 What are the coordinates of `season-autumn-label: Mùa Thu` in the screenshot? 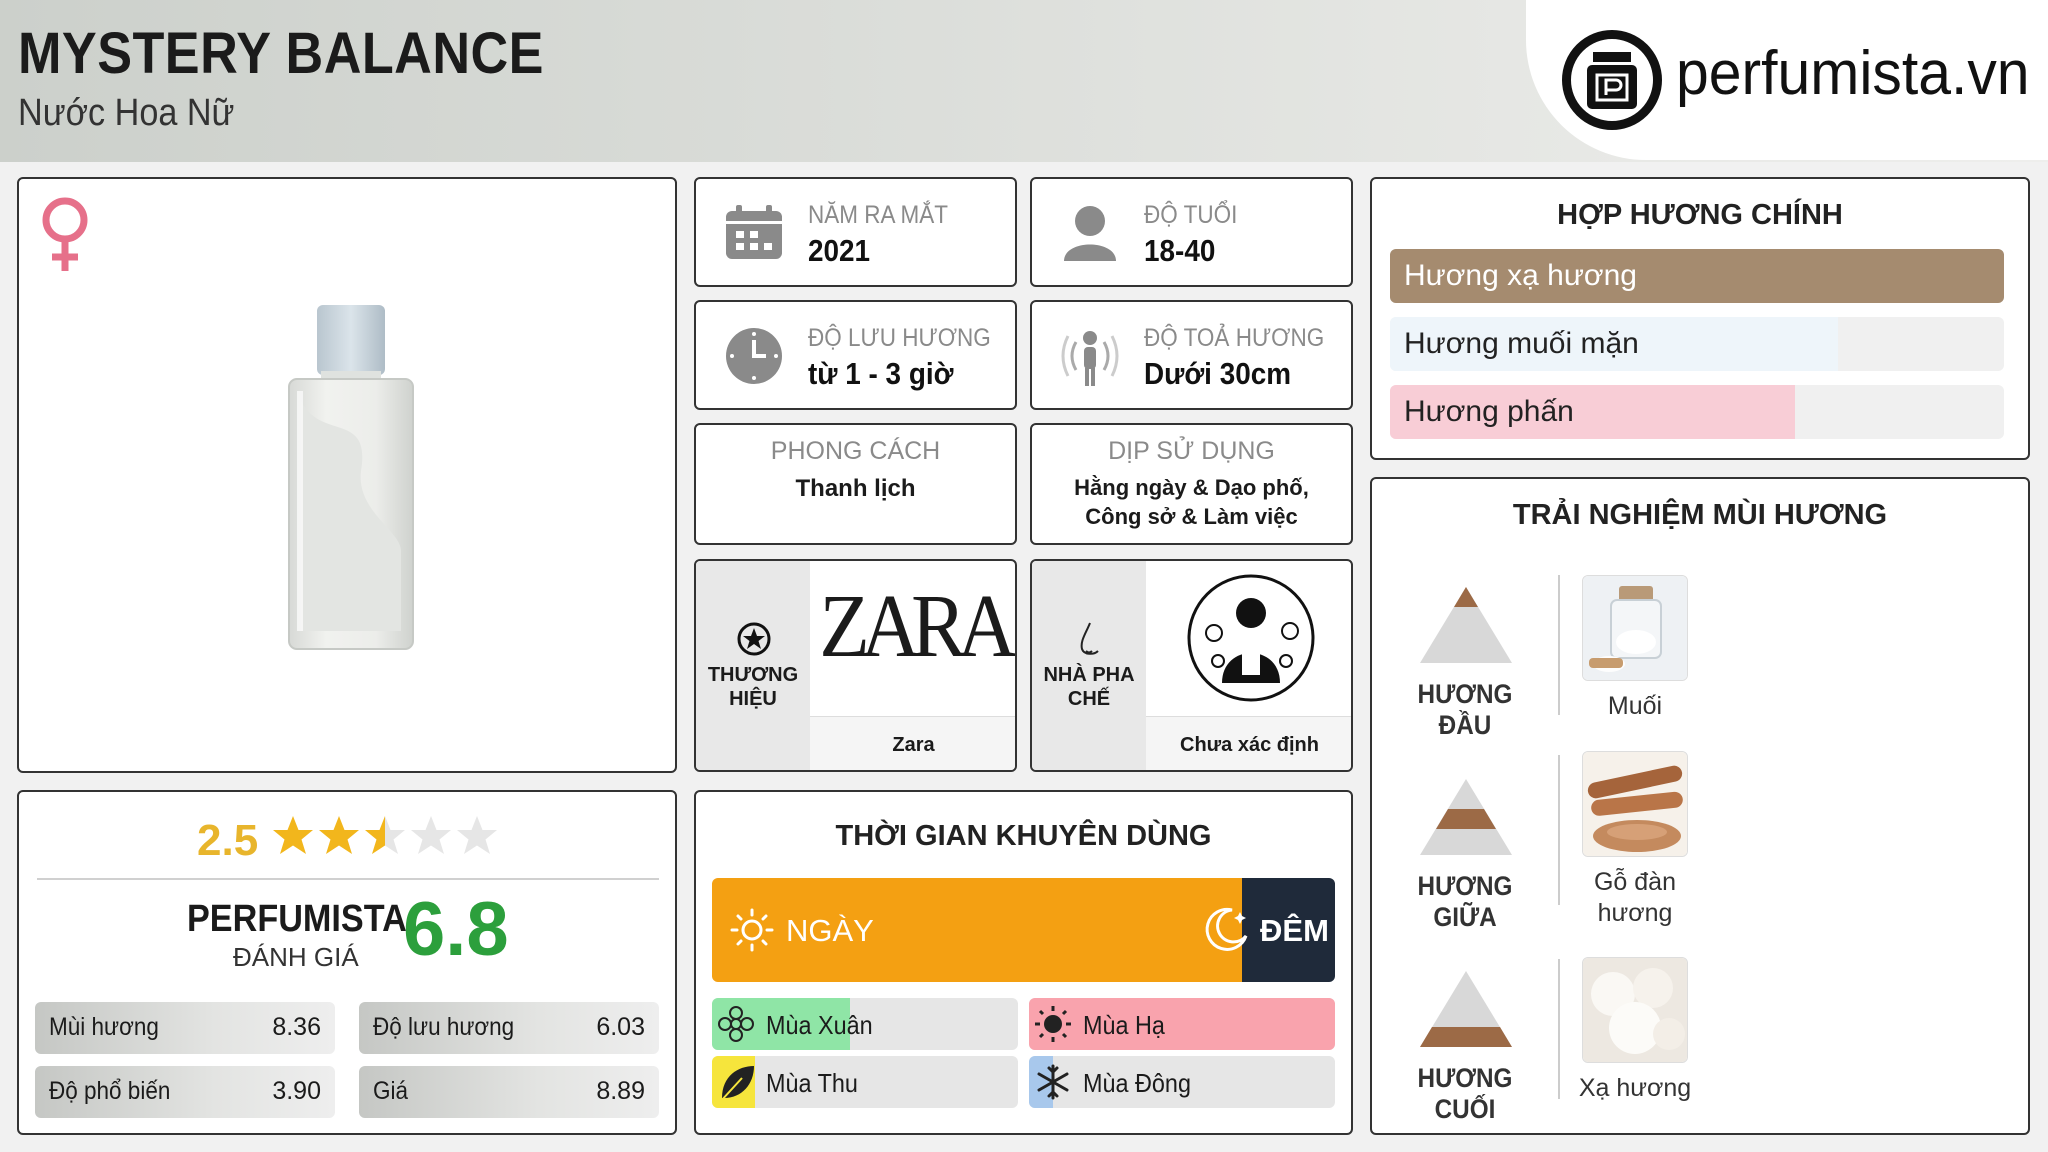 It's located at (812, 1083).